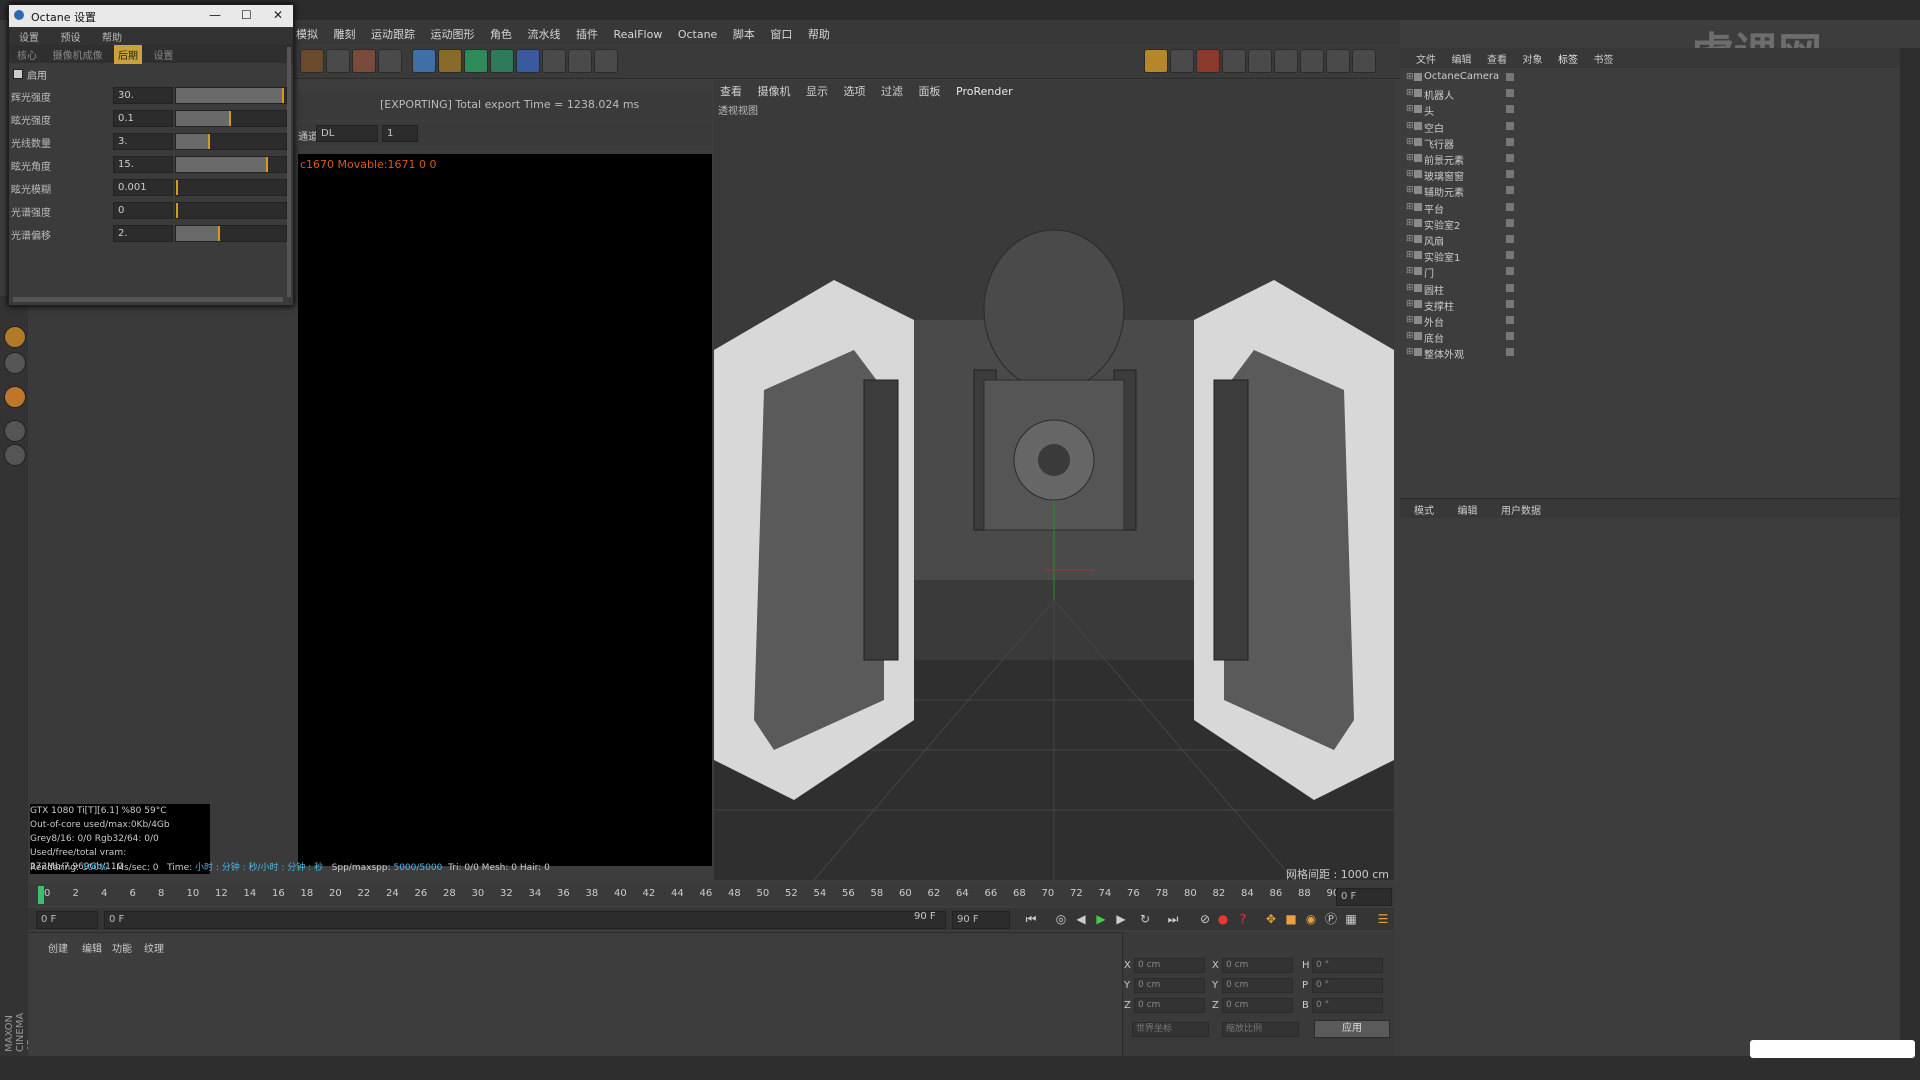 The width and height of the screenshot is (1920, 1080). I want to click on timeline-menu-icon: ☰, so click(1383, 919).